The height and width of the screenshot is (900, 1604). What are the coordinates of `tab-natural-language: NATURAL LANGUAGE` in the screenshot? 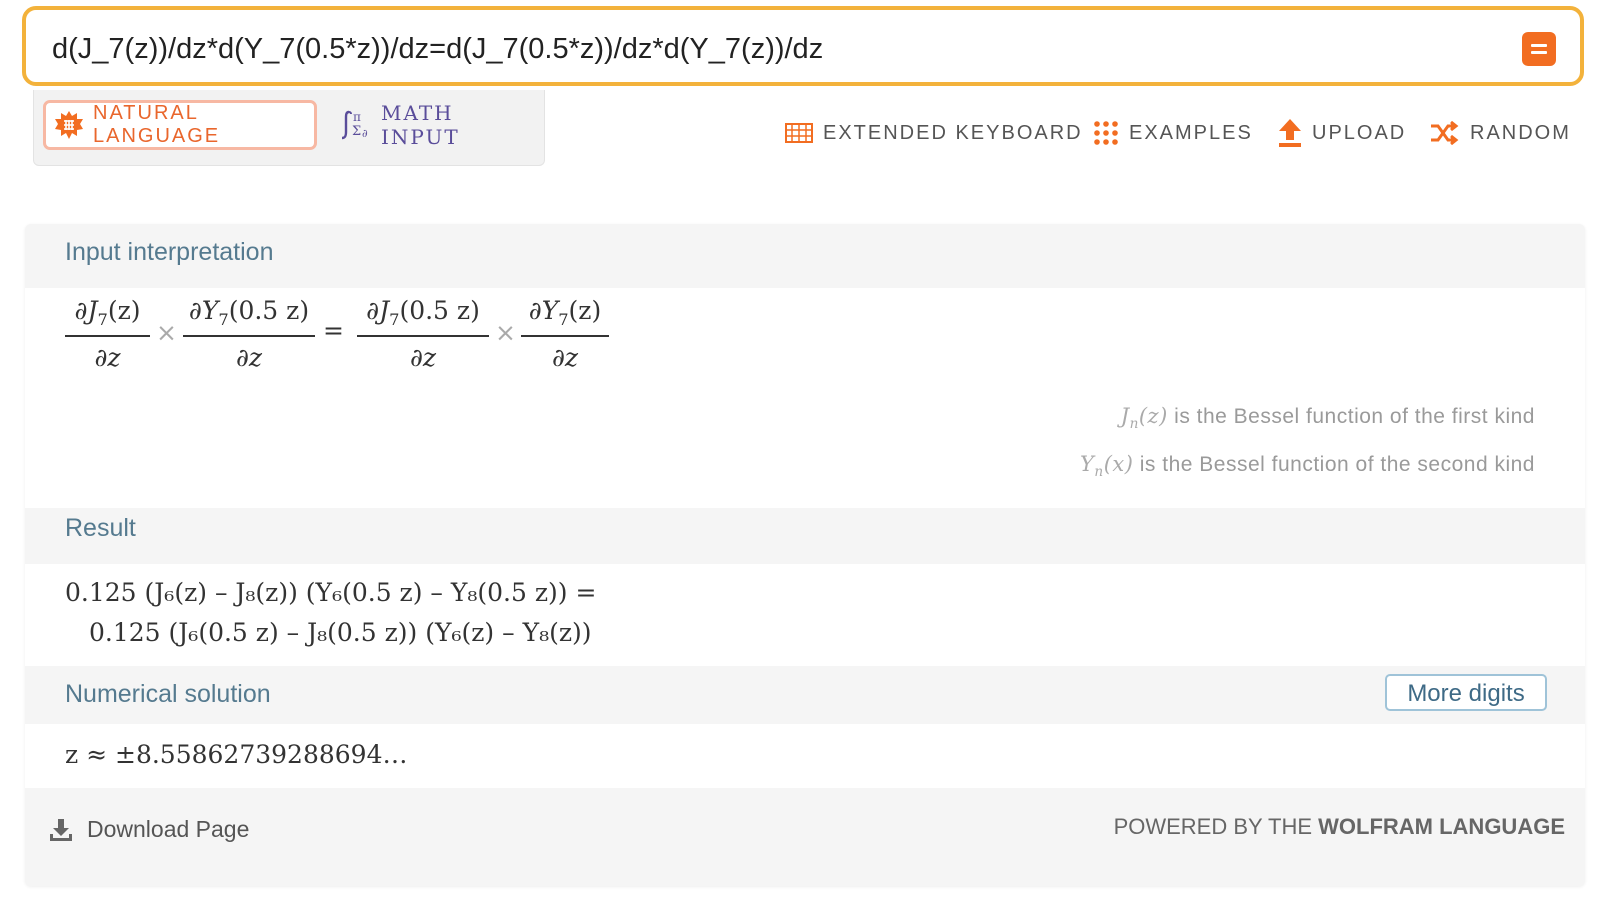 It's located at (180, 125).